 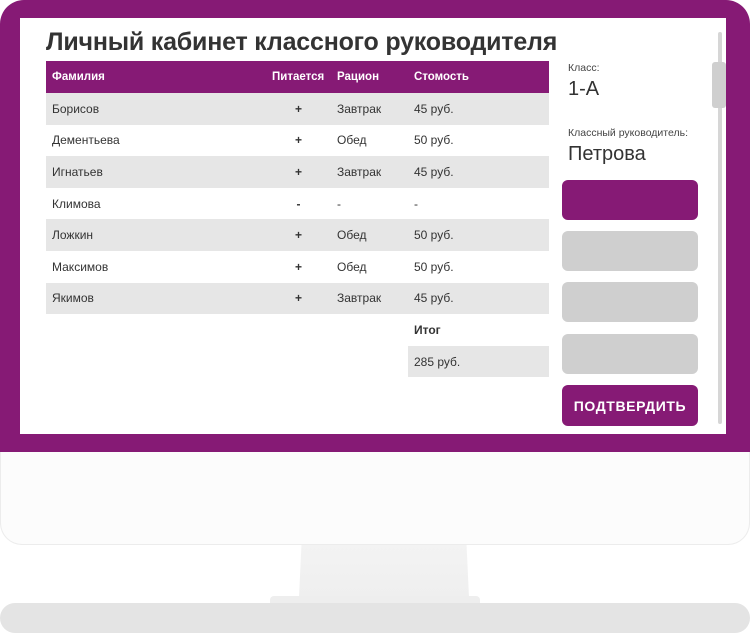 I want to click on table-row: Якимов + Завтрак 45 руб., so click(x=297, y=298).